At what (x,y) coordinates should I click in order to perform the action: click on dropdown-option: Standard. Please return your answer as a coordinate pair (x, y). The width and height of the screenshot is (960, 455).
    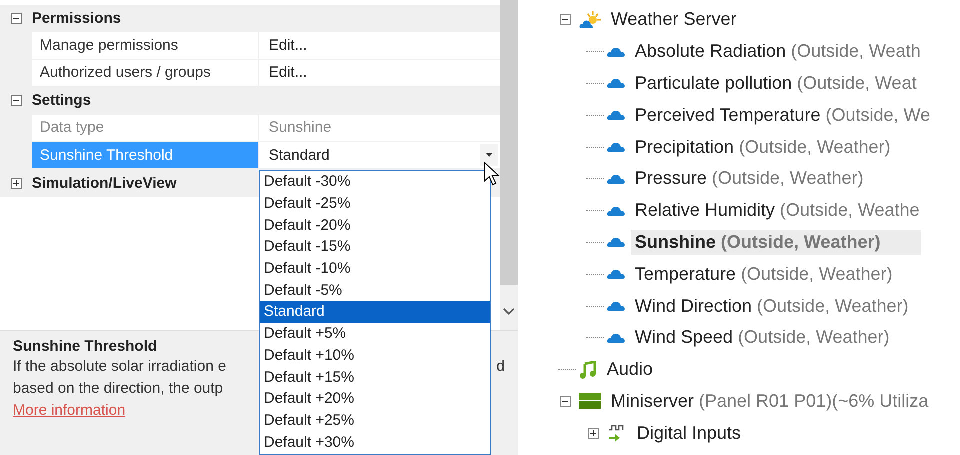
    Looking at the image, I should click on (375, 312).